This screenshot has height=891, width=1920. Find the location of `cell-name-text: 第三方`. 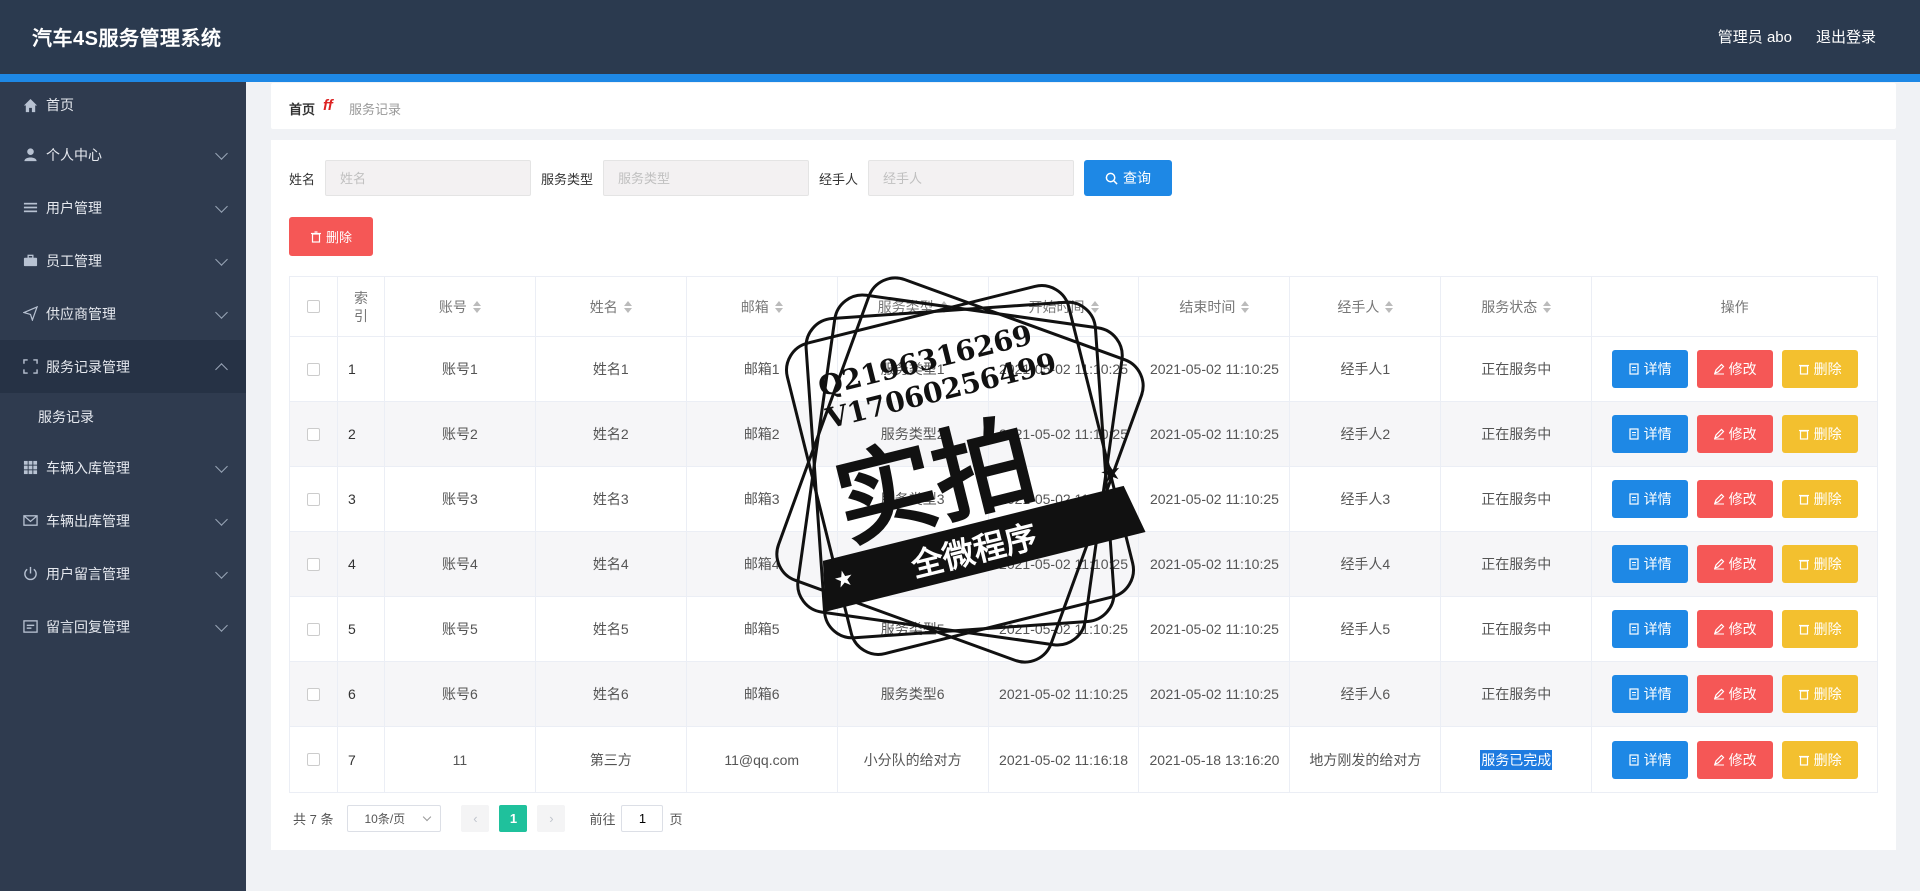

cell-name-text: 第三方 is located at coordinates (610, 759).